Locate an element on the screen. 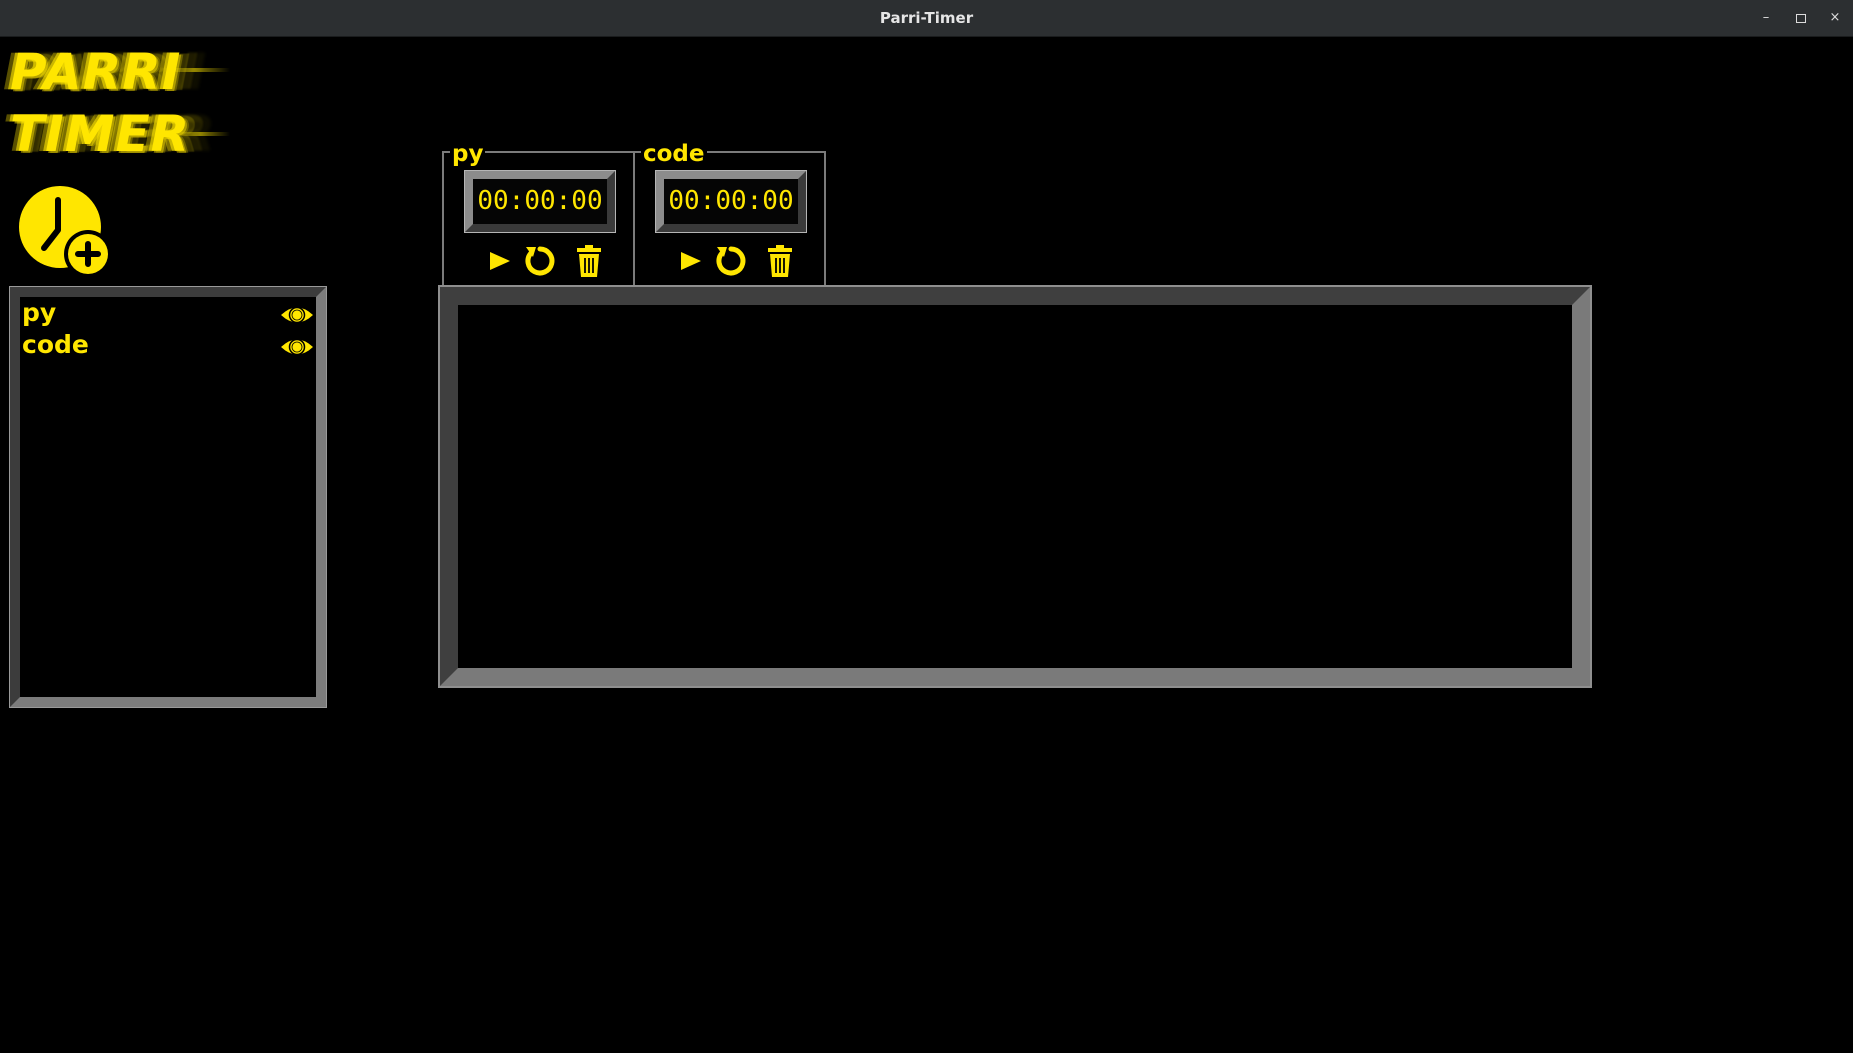 The width and height of the screenshot is (1853, 1053). maximize-icon is located at coordinates (1801, 18).